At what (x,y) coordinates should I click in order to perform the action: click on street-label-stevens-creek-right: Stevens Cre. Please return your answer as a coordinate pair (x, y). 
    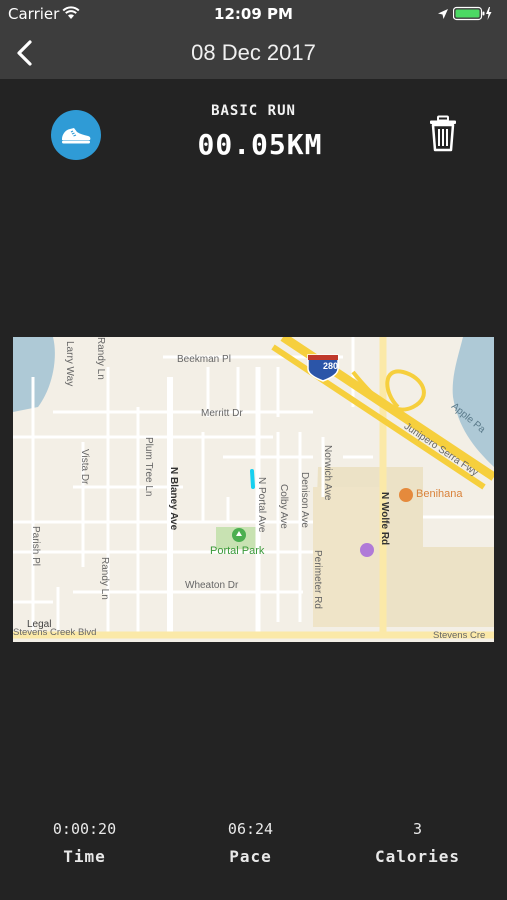
    Looking at the image, I should click on (459, 635).